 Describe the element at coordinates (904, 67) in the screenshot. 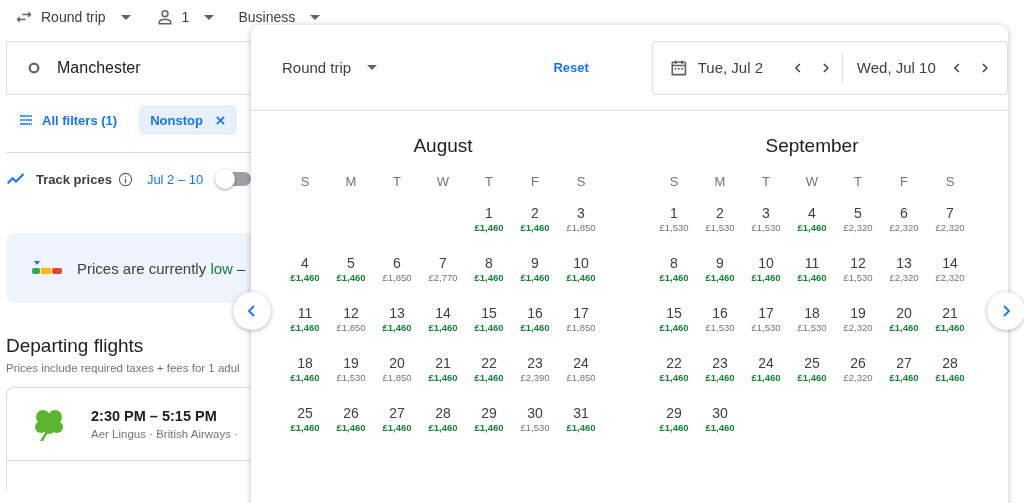

I see `return-date: Wed, Jul 10` at that location.